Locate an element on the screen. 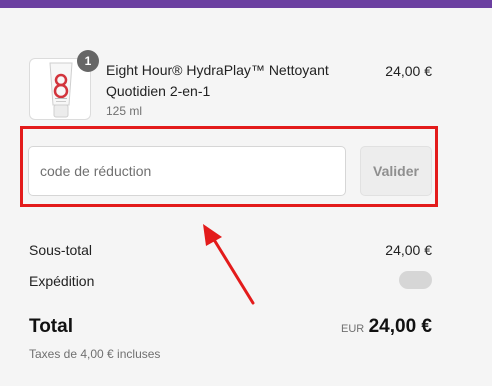 Image resolution: width=492 pixels, height=386 pixels. apply-discount-button: Valider is located at coordinates (396, 171).